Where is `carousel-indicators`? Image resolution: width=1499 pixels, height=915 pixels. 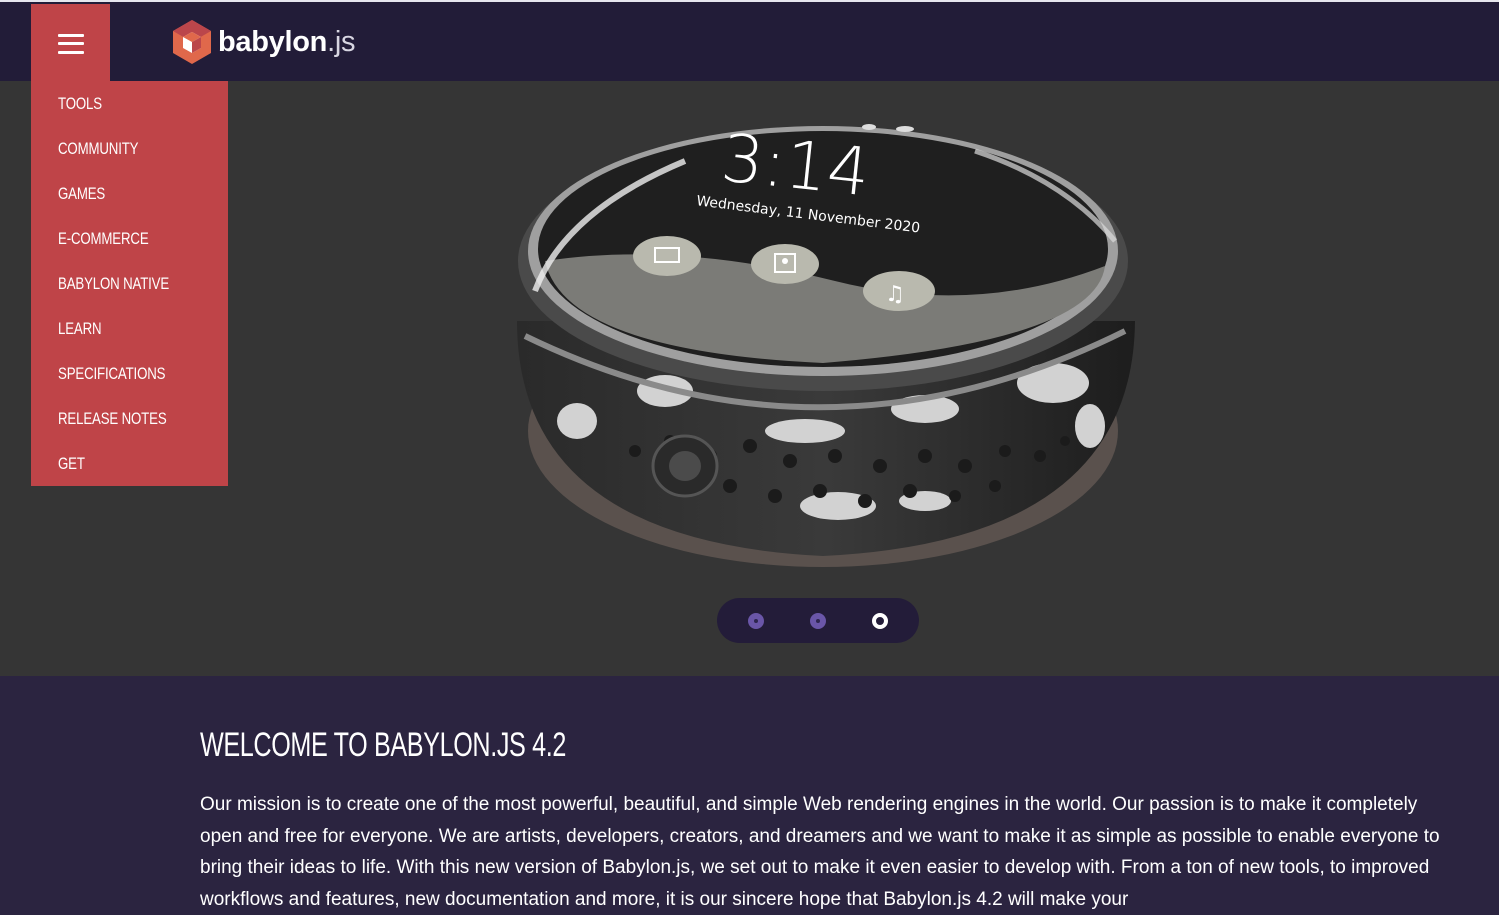
carousel-indicators is located at coordinates (818, 620).